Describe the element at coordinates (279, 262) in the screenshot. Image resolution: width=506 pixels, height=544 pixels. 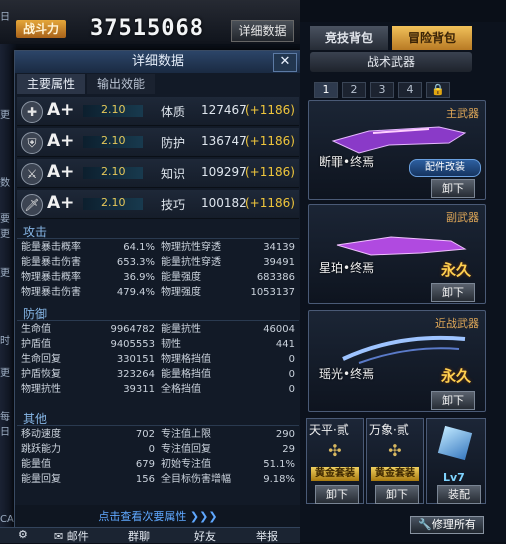
I see `stat-value: 39491` at that location.